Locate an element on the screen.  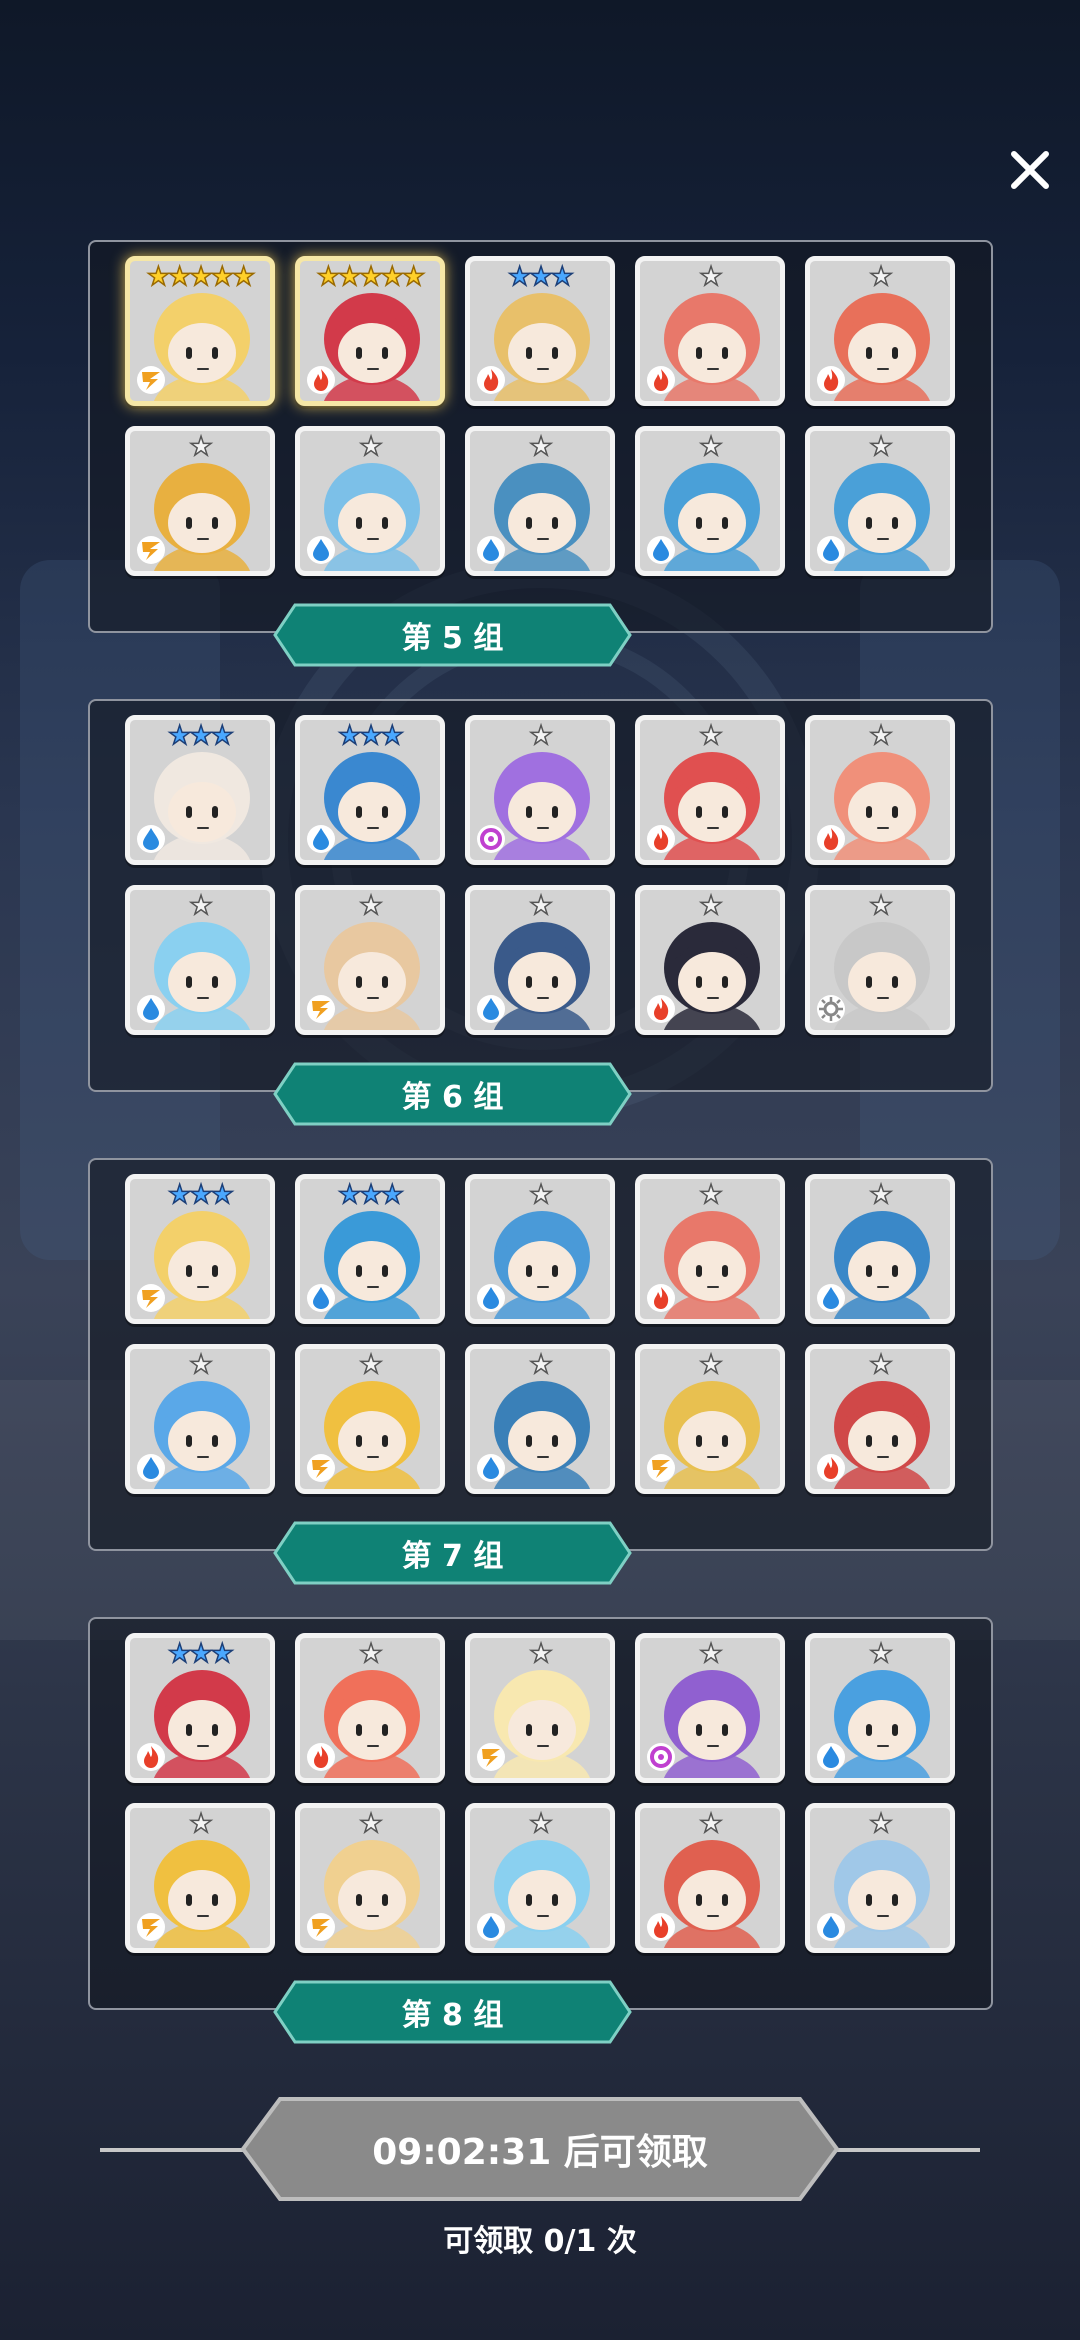
hero-group-6: ★★★ ★★★ ★ ★ ★ ★ ★ ★ ★ ★ is located at coordinates (540, 895).